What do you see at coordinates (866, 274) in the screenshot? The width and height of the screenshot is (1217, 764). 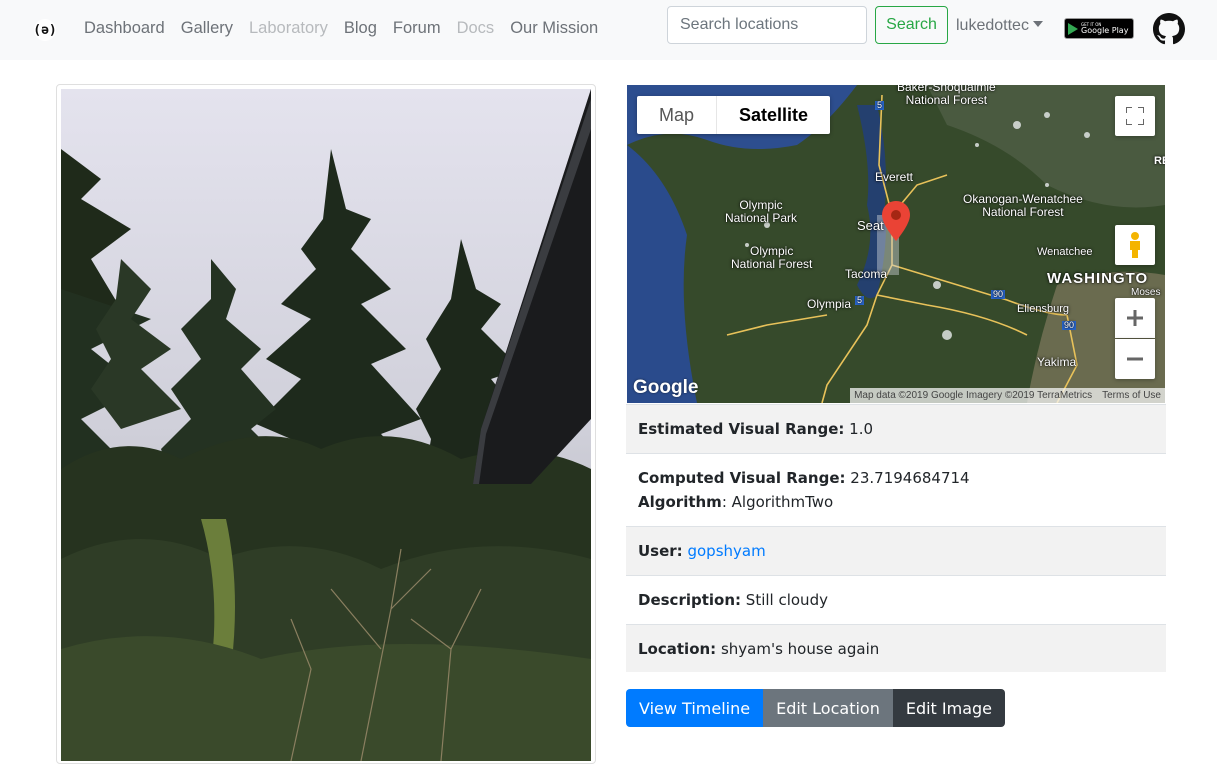 I see `map-label-tacoma: Tacoma` at bounding box center [866, 274].